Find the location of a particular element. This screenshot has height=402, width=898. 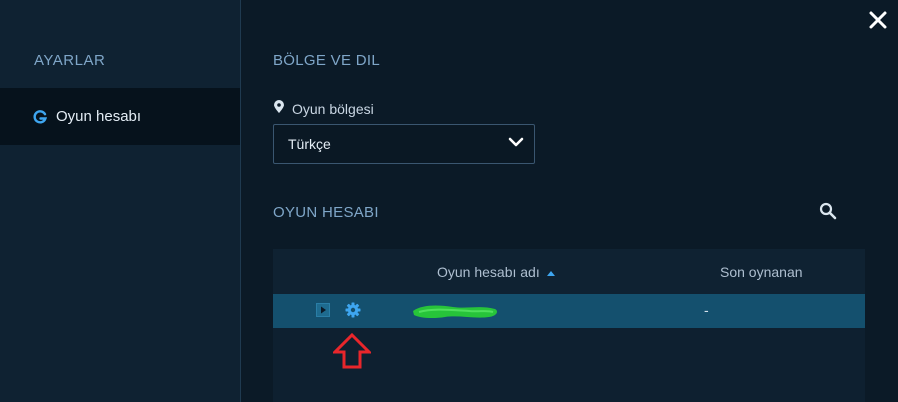

game-account-icon is located at coordinates (40, 117).